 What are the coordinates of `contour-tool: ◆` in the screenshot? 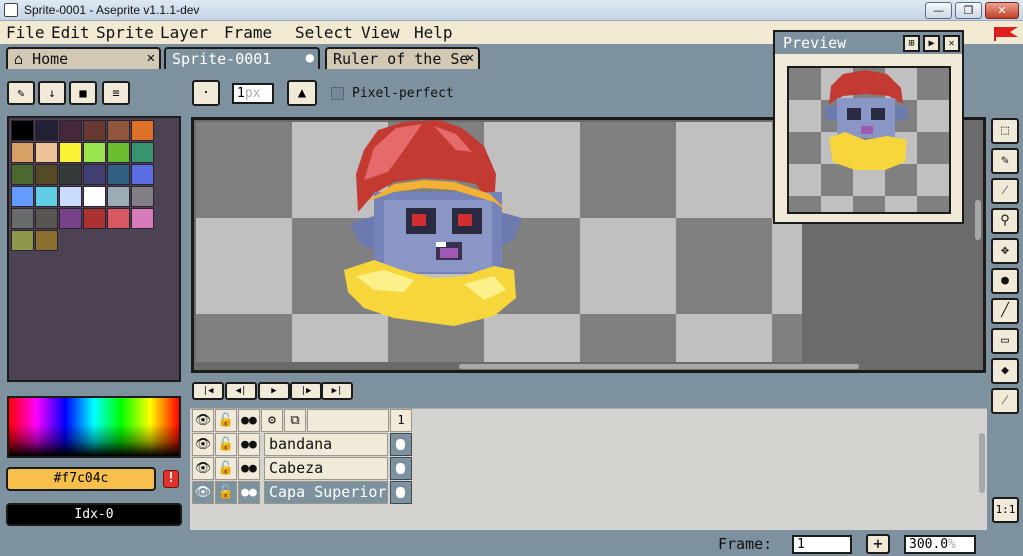 It's located at (1005, 371).